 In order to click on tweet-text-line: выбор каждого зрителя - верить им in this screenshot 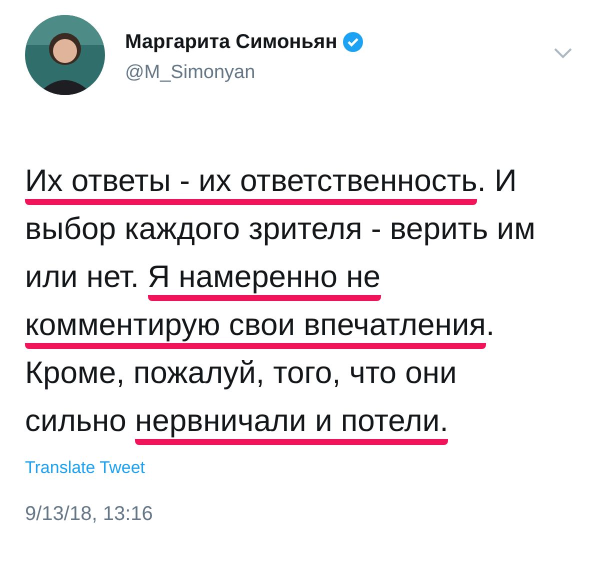, I will do `click(280, 229)`.